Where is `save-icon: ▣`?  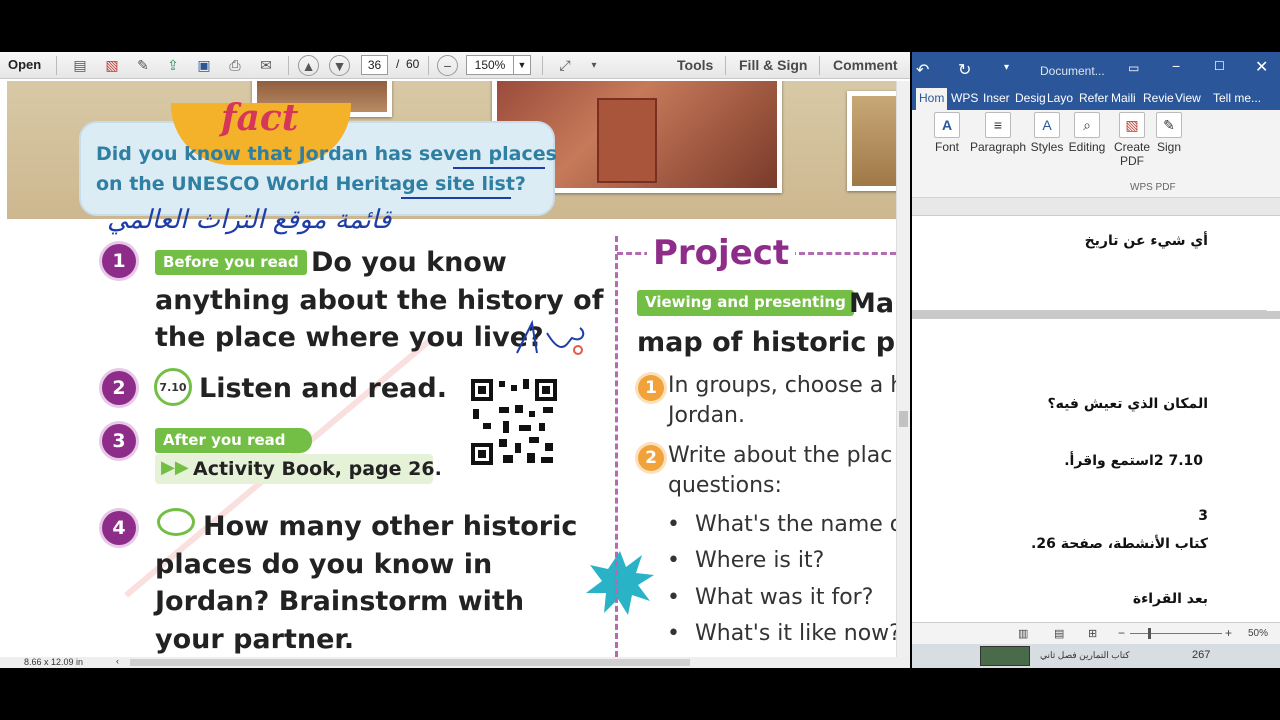 save-icon: ▣ is located at coordinates (204, 65).